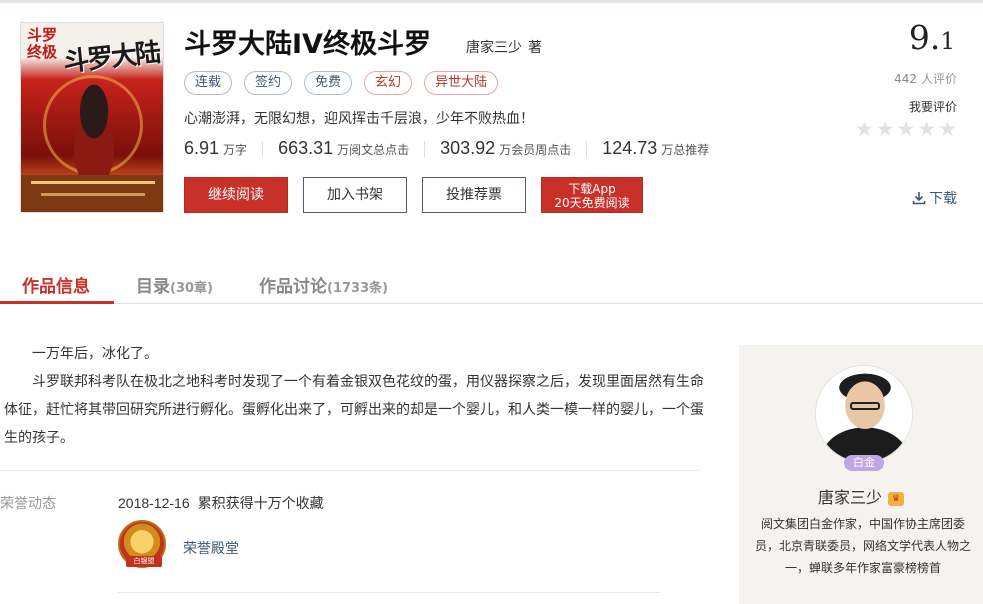 The height and width of the screenshot is (604, 983). I want to click on tag-free: 免费, so click(328, 83).